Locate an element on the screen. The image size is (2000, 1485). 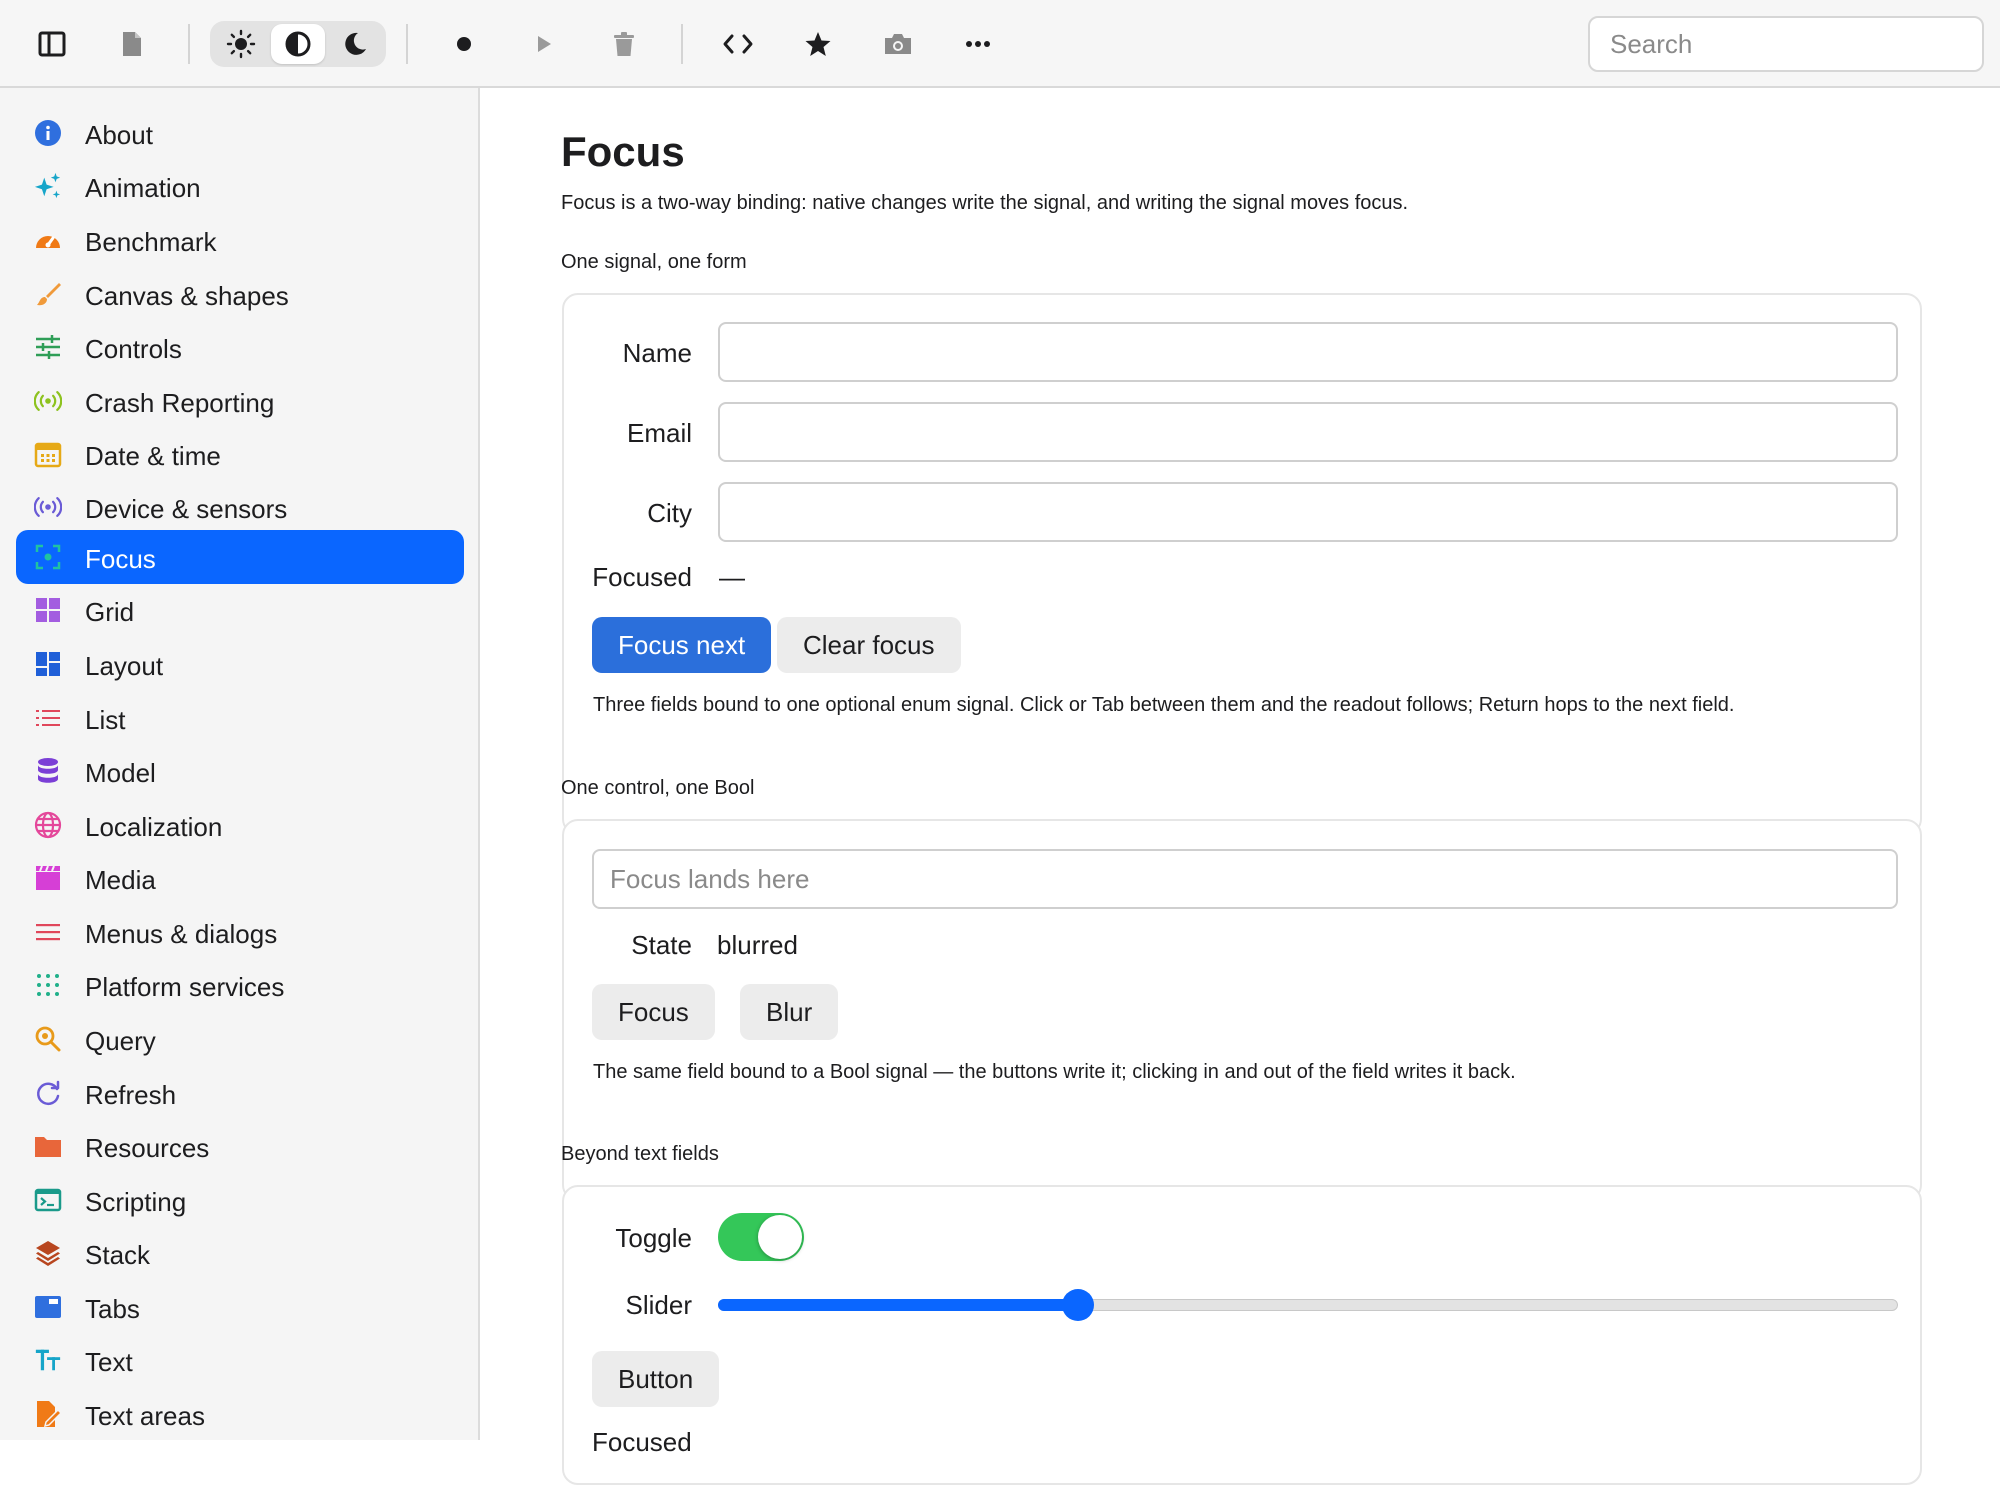
sparkles-icon is located at coordinates (48, 186).